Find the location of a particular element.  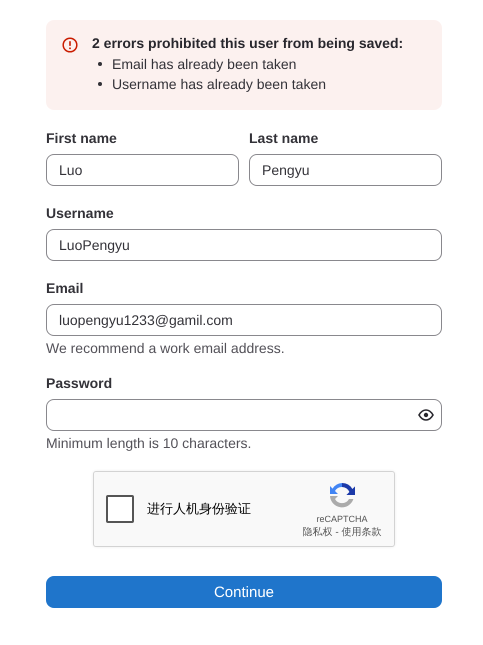

input-field: luopengyu1233@gamil.com is located at coordinates (244, 320).